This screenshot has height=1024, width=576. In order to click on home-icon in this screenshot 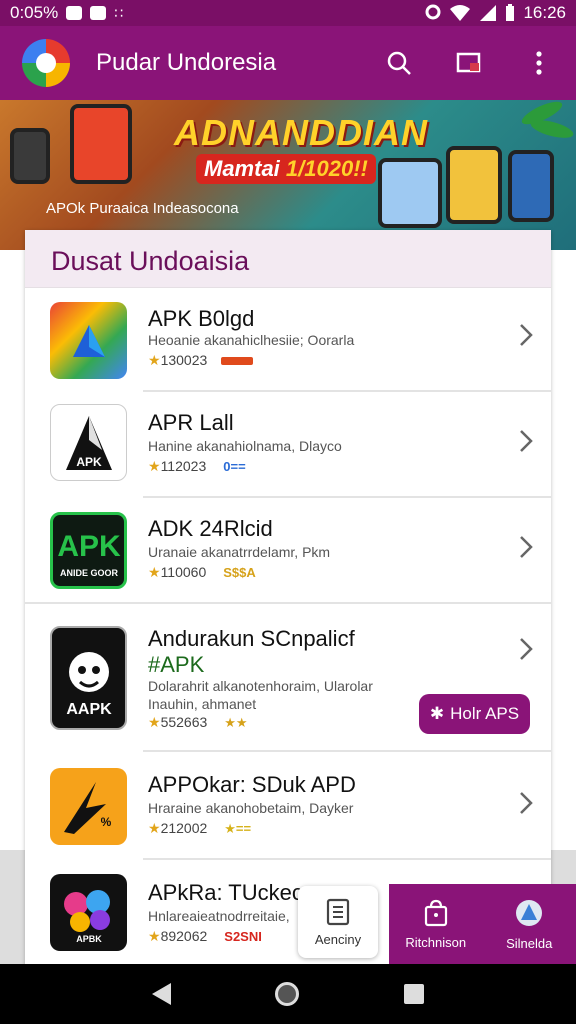, I will do `click(287, 994)`.